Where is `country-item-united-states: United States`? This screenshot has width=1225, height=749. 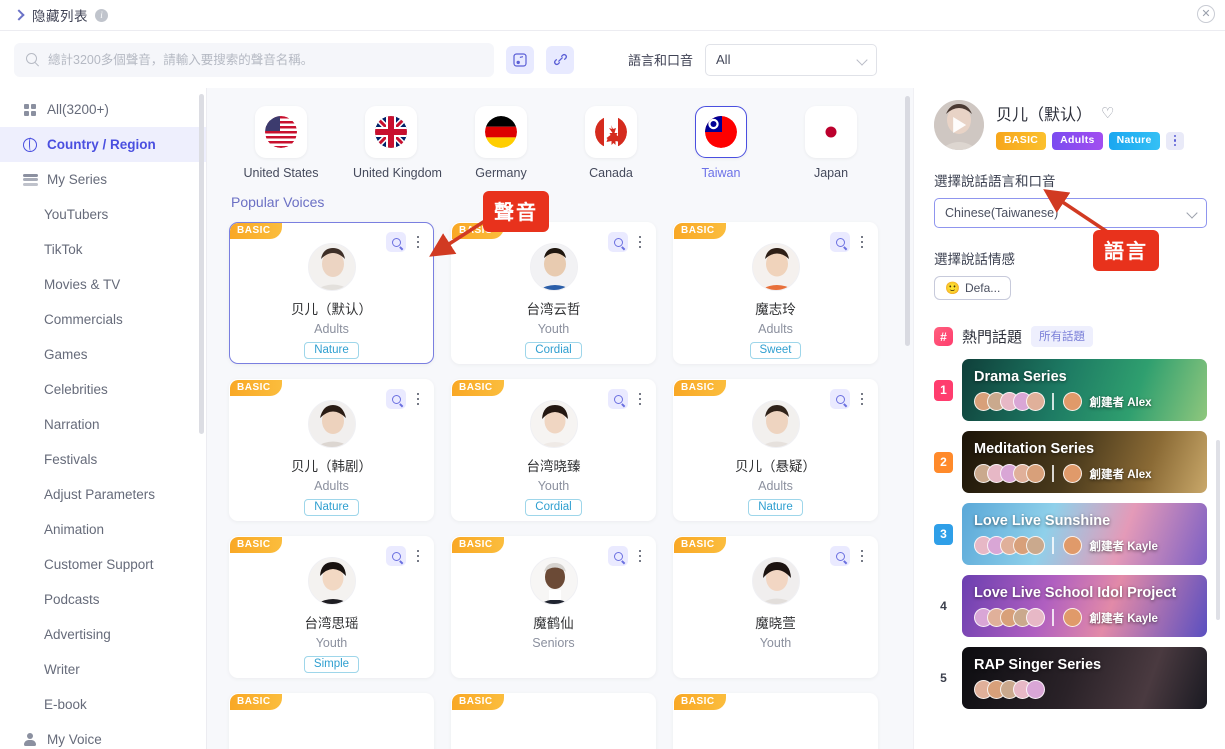 country-item-united-states: United States is located at coordinates (281, 143).